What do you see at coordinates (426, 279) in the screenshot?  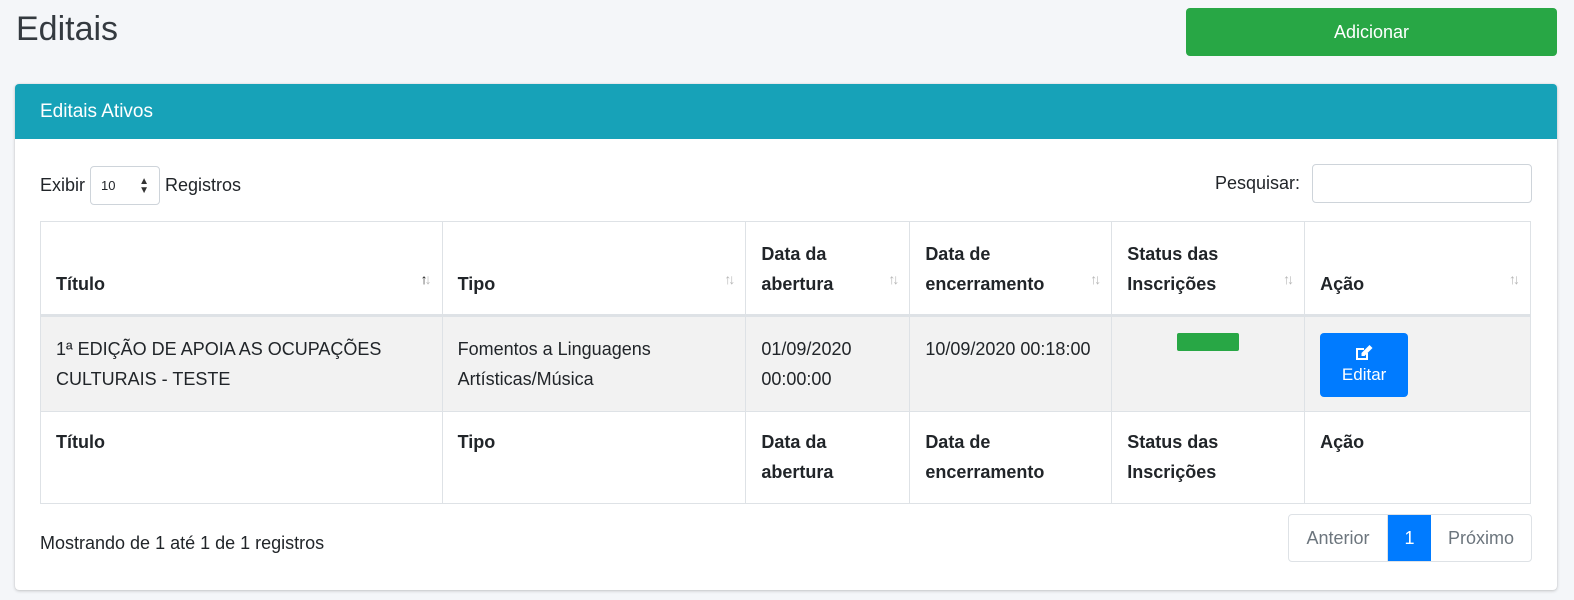 I see `sort-asc-icon: ↑↓` at bounding box center [426, 279].